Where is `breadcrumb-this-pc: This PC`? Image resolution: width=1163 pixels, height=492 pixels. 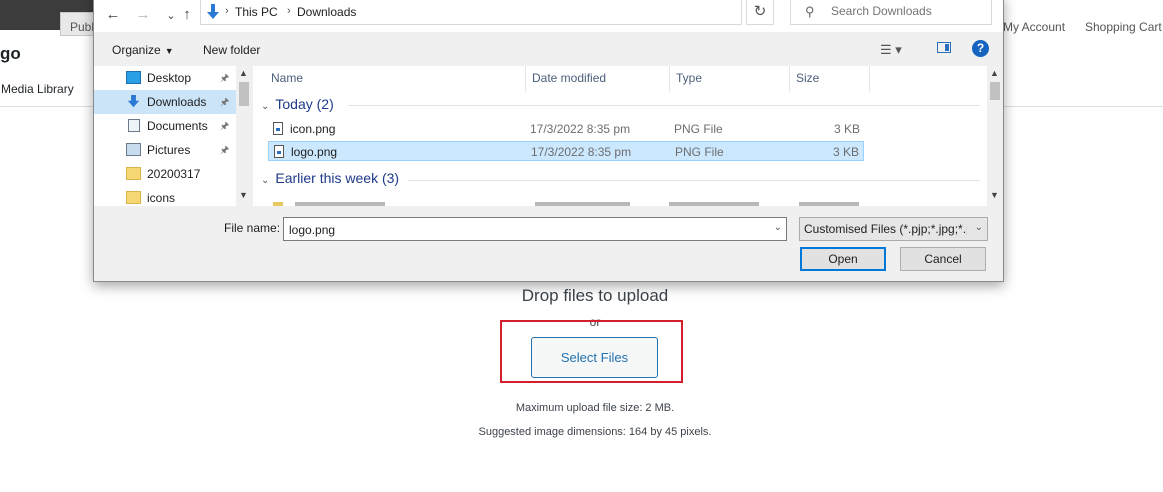
breadcrumb-this-pc: This PC is located at coordinates (256, 12).